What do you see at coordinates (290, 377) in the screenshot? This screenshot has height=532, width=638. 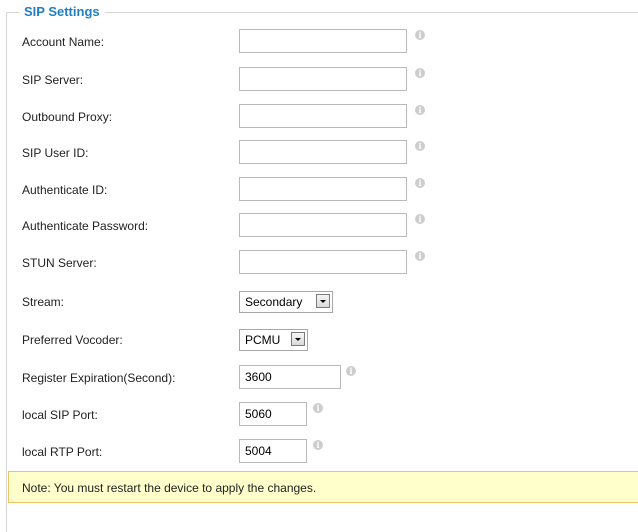 I see `register-expiration-input` at bounding box center [290, 377].